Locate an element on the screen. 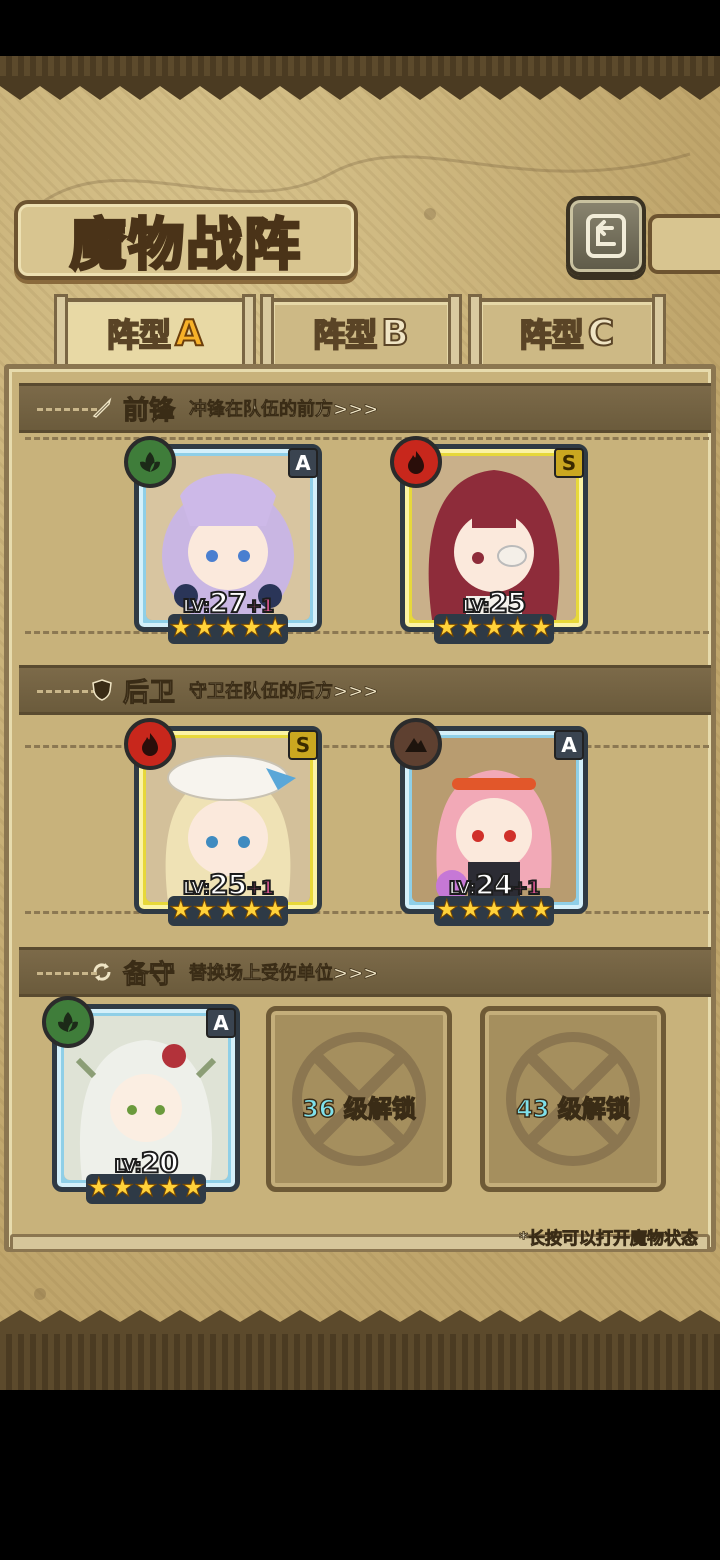  locked-slot-1: 36 级解锁 is located at coordinates (359, 1099).